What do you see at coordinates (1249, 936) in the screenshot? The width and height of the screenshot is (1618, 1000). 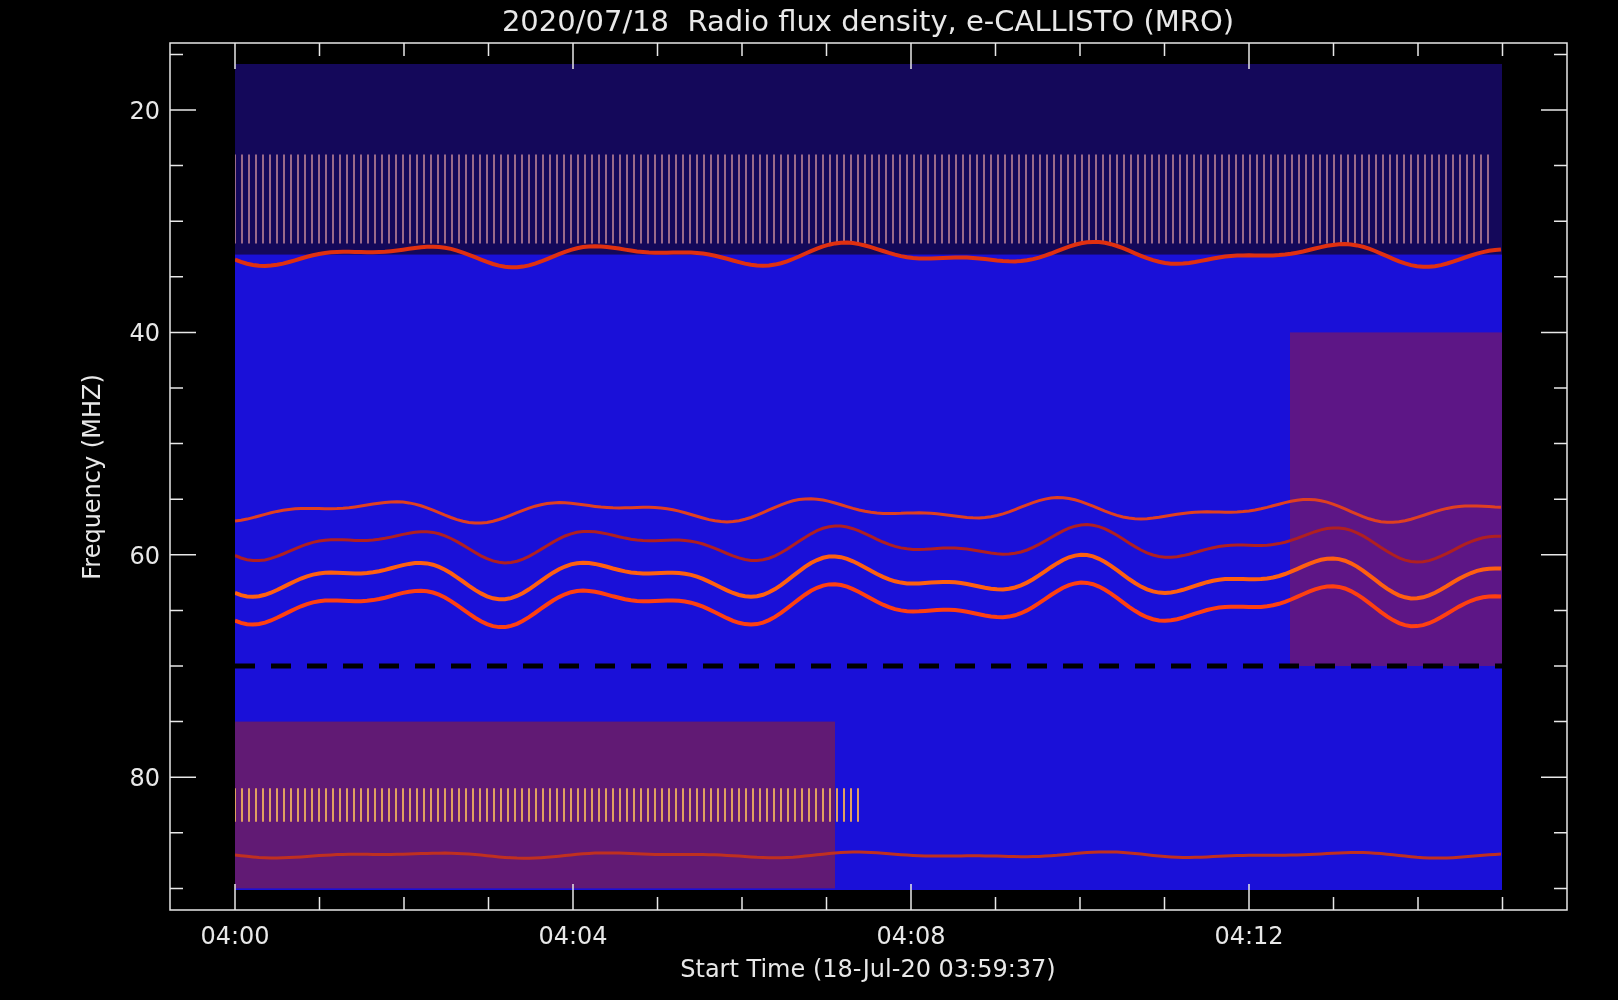 I see `x-tick-label: 04:12` at bounding box center [1249, 936].